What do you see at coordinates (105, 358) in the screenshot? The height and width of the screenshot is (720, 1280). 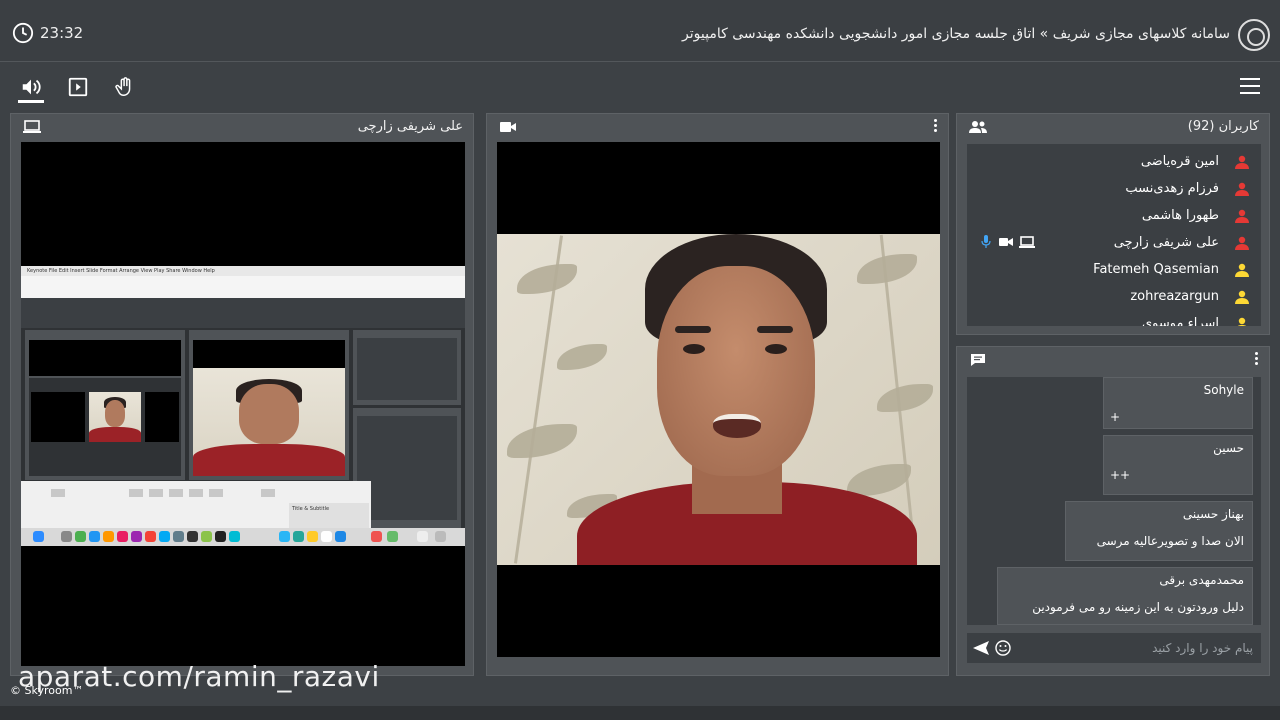 I see `mini-black-area` at bounding box center [105, 358].